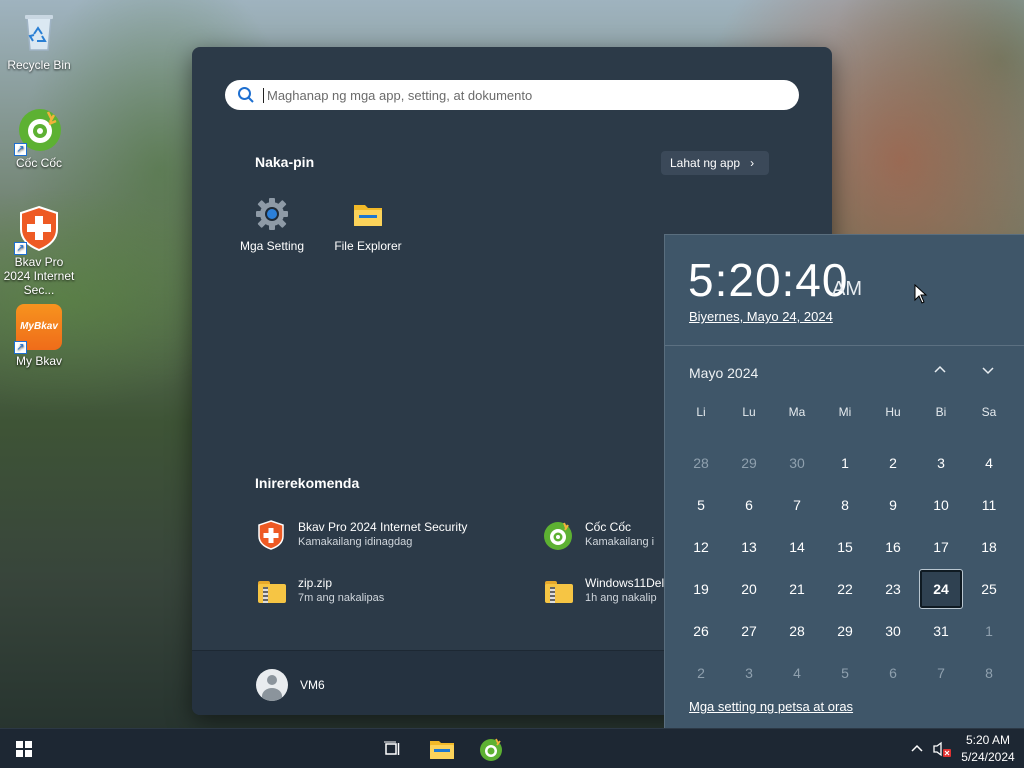  I want to click on calendar-day: 25, so click(989, 589).